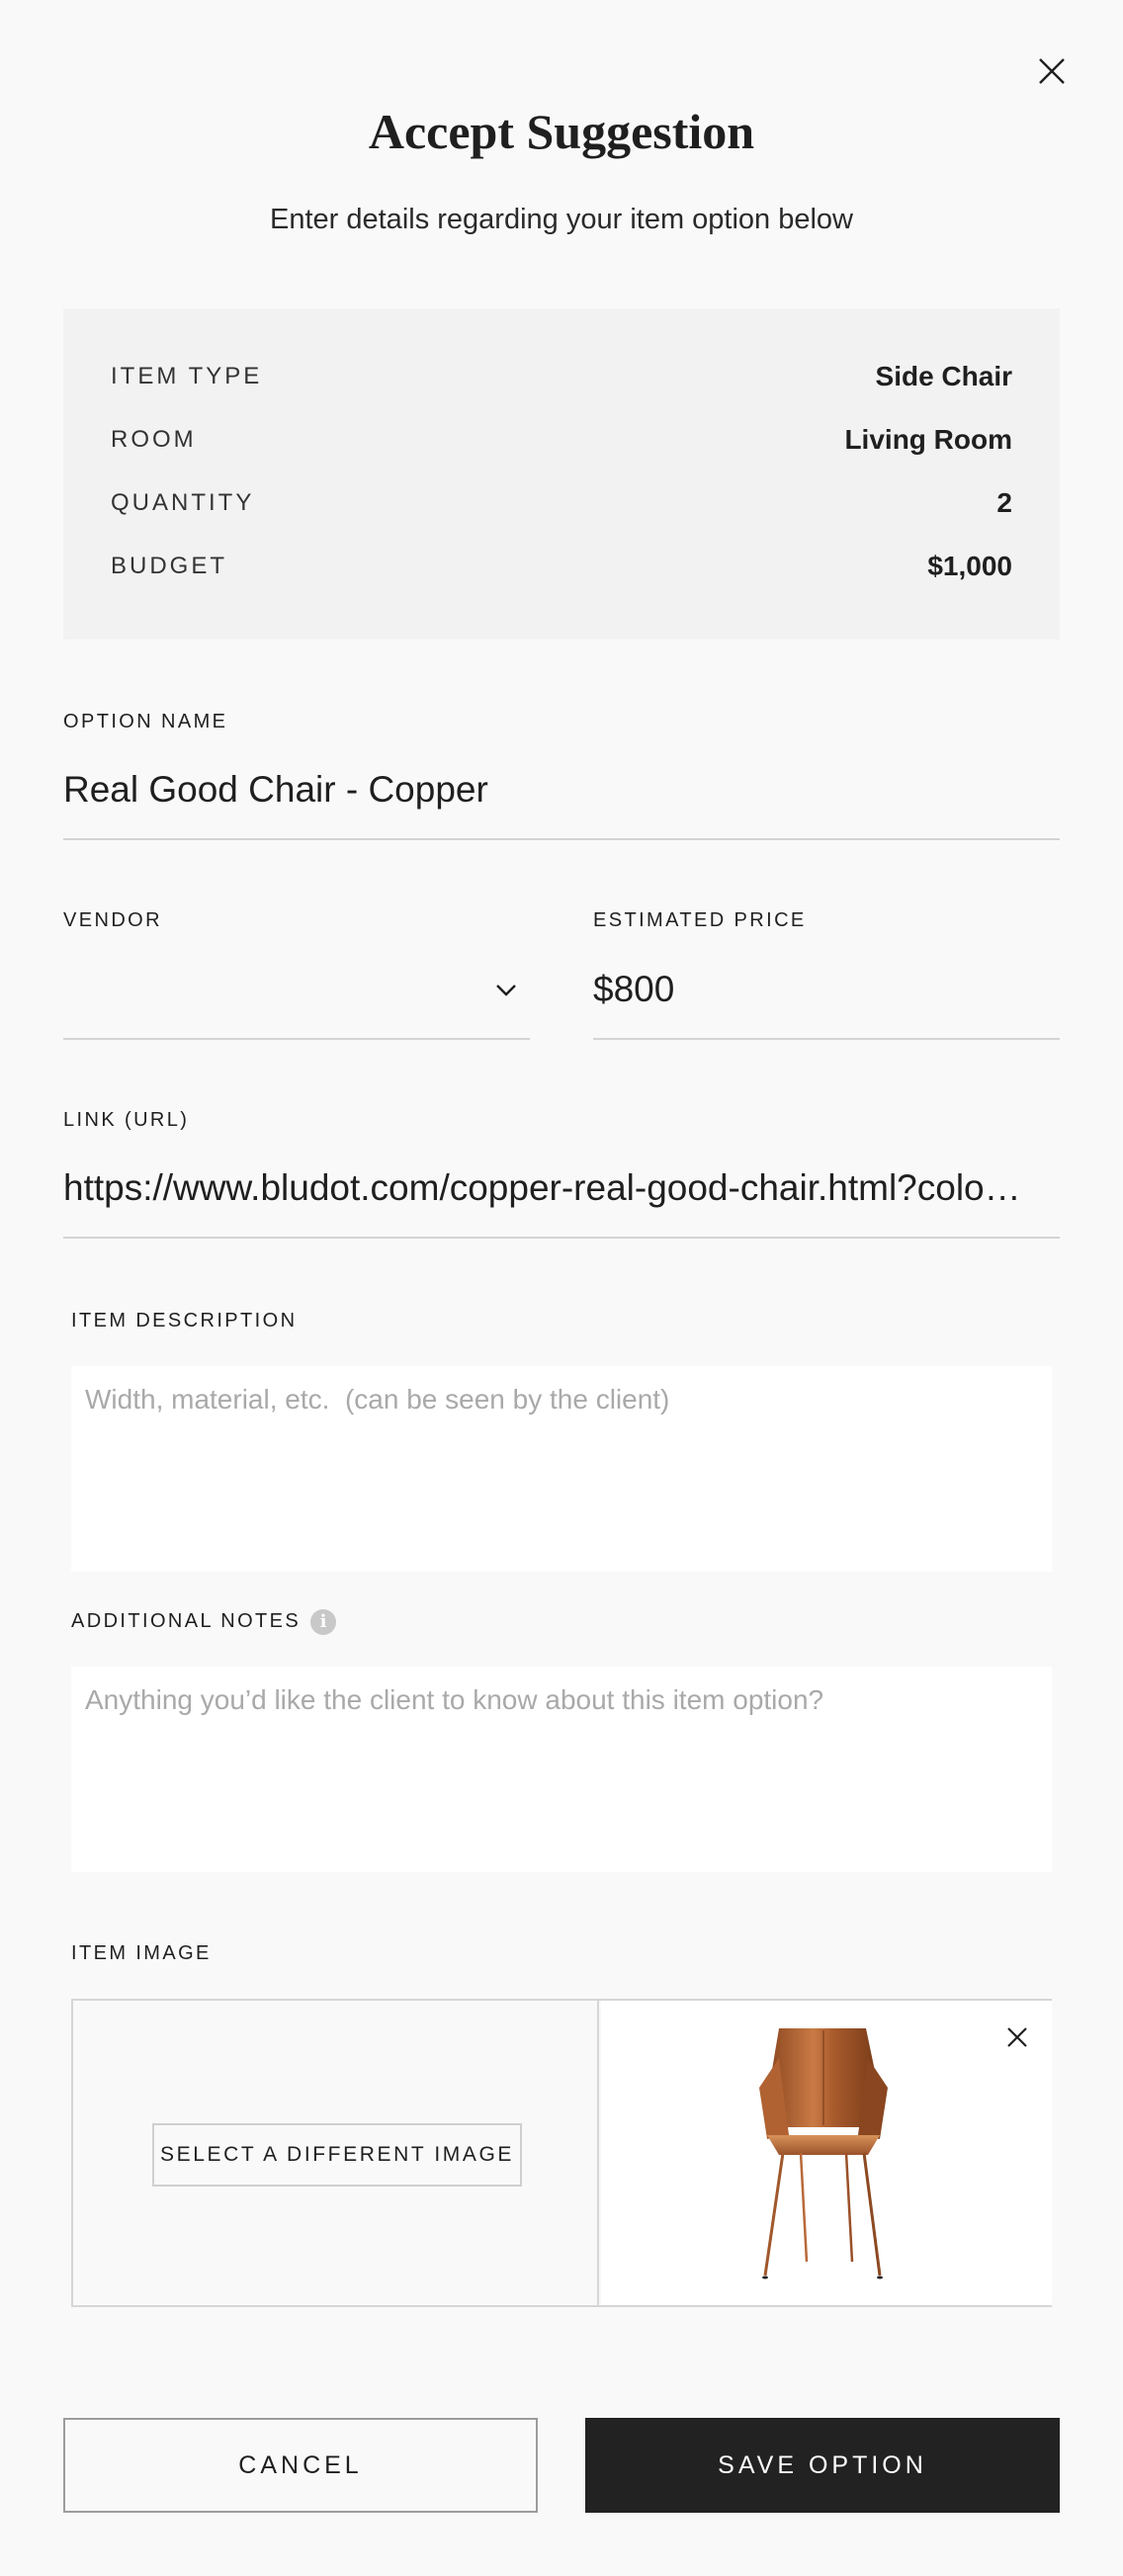 This screenshot has height=2576, width=1123. I want to click on additional-notes-textarea, so click(561, 1769).